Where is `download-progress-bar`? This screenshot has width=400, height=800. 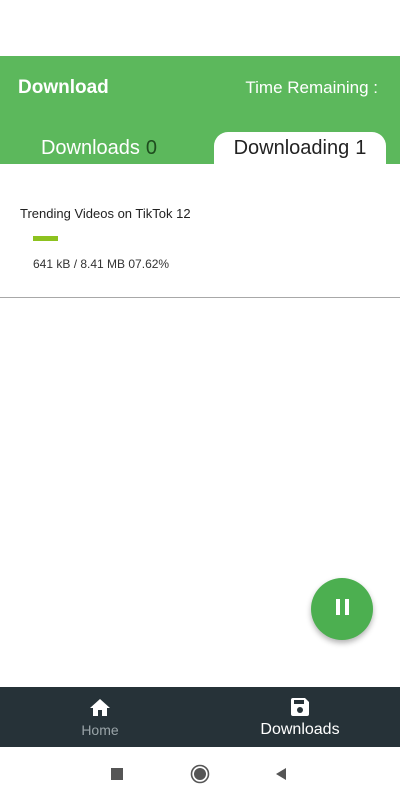
download-progress-bar is located at coordinates (200, 238).